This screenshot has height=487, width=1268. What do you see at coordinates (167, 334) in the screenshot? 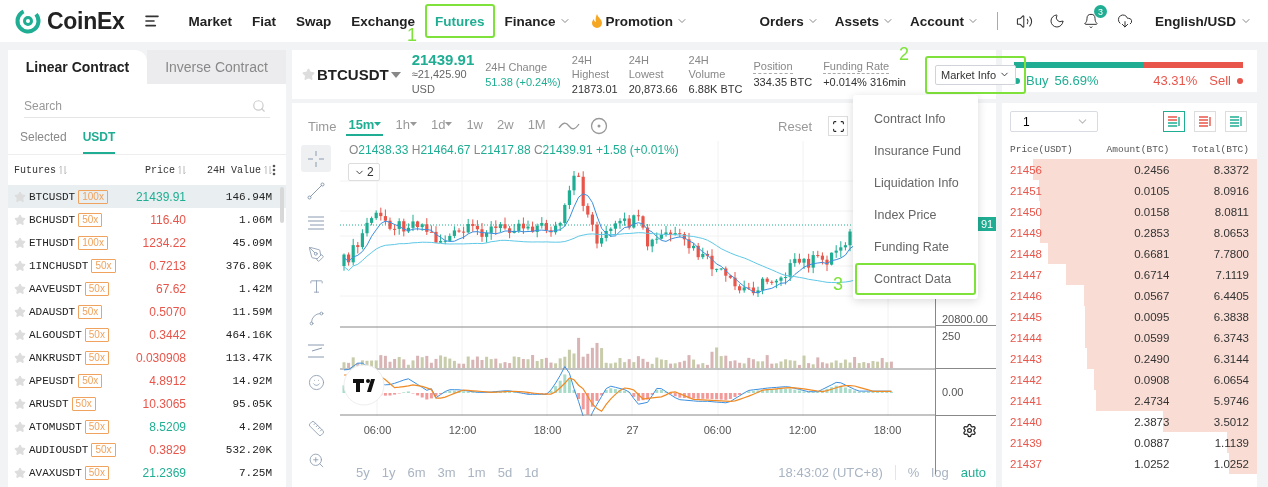
I see `price-cell-text: 0.3442` at bounding box center [167, 334].